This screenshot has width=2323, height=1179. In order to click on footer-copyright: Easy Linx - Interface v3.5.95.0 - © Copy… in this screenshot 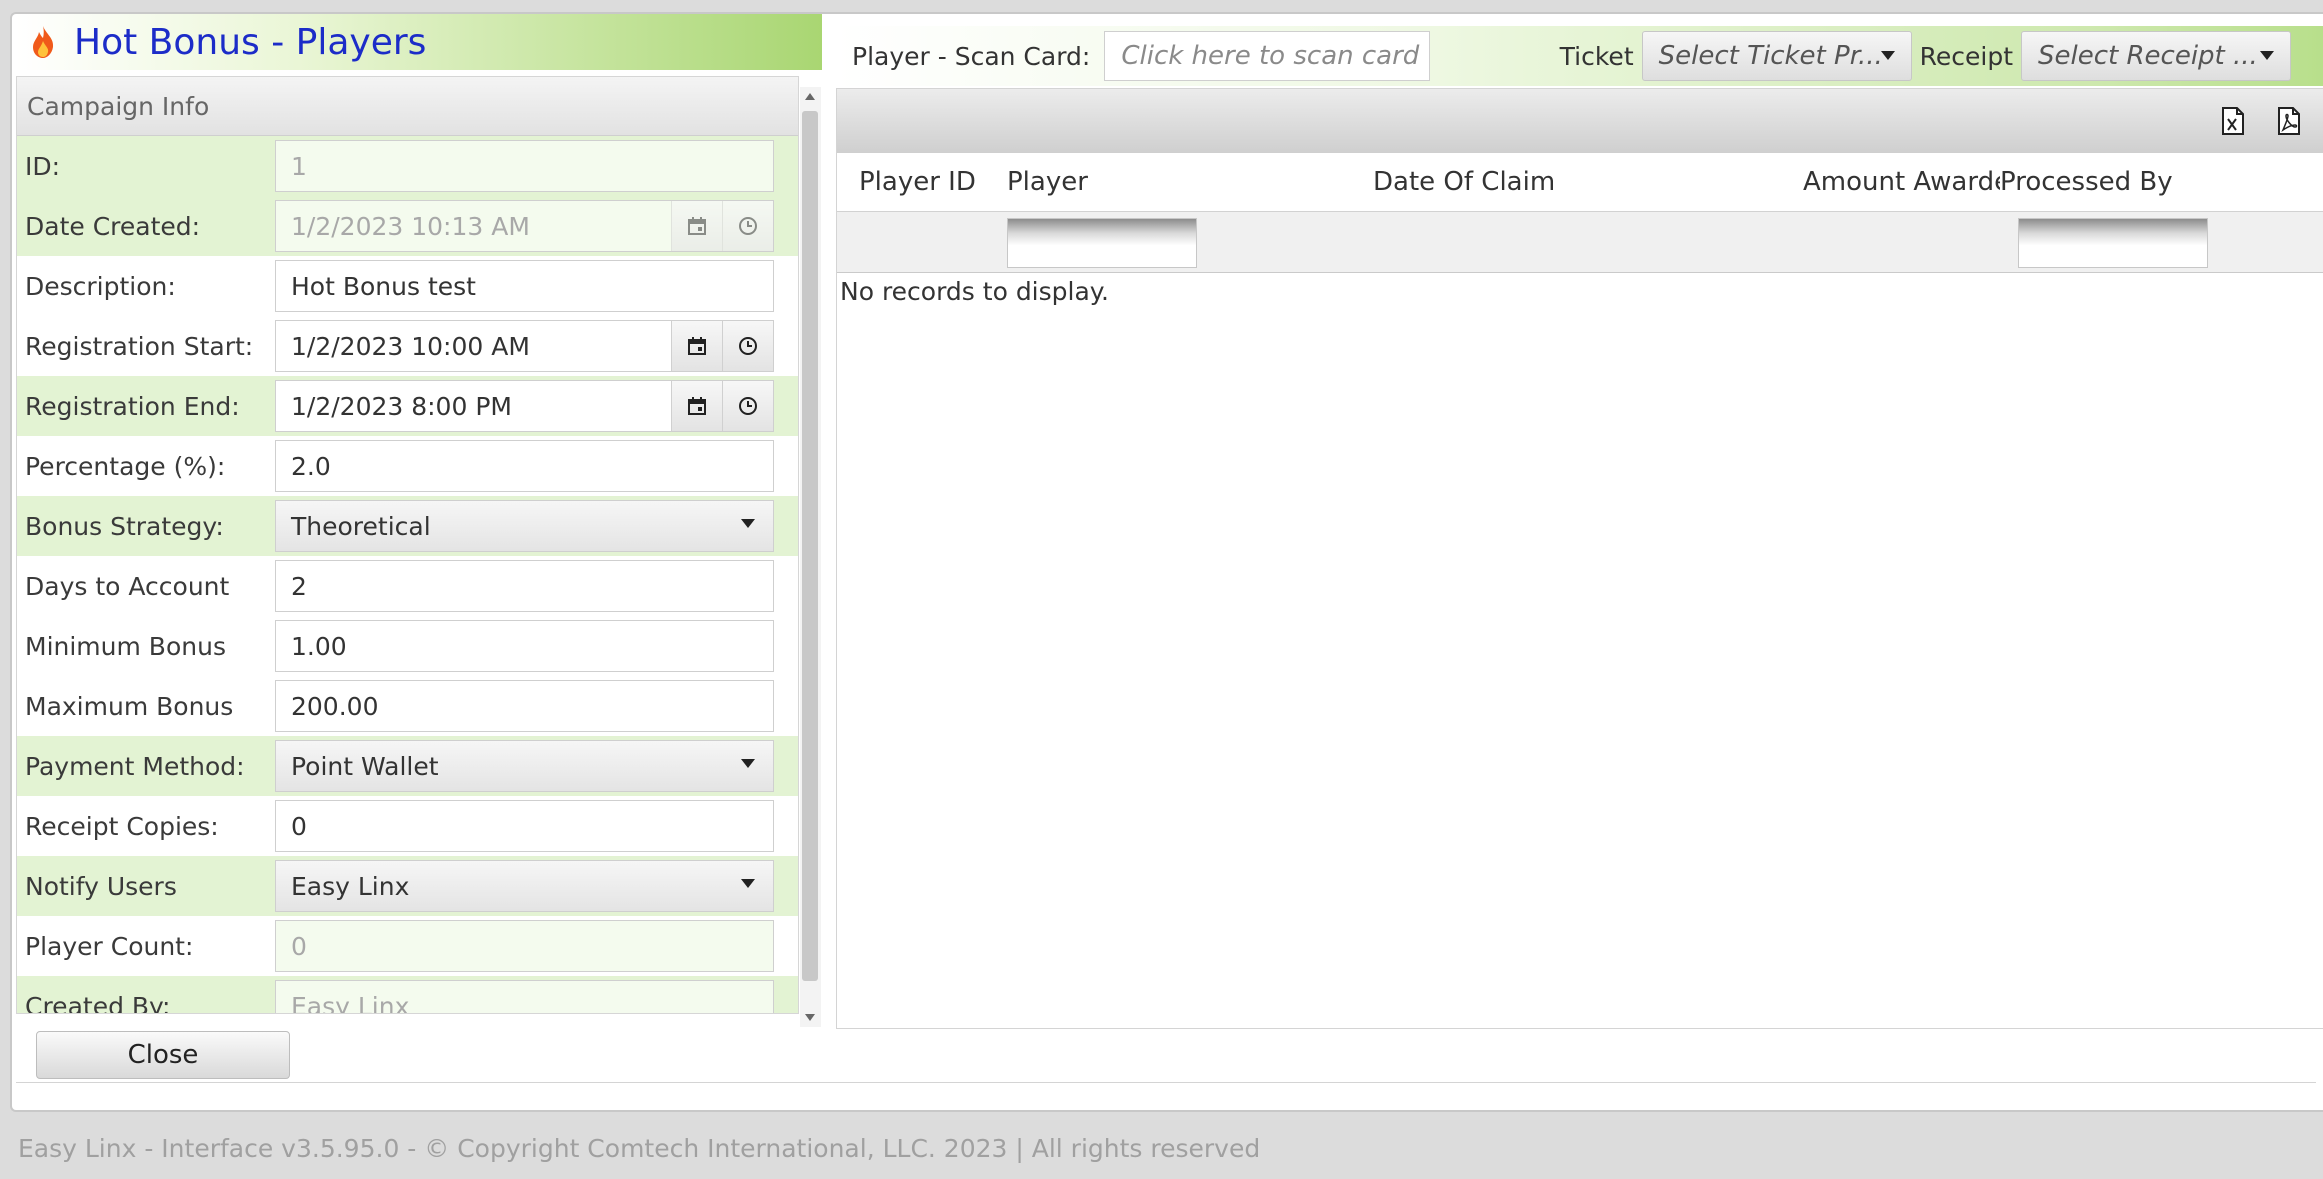, I will do `click(639, 1148)`.